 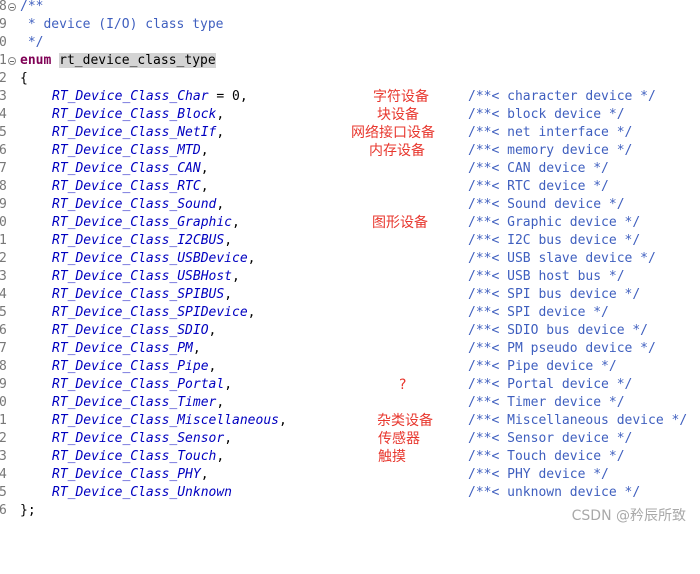 I want to click on enum-item-line: 4 RT_Device_Class_PHY, /**< PHY device */, so click(x=350, y=475).